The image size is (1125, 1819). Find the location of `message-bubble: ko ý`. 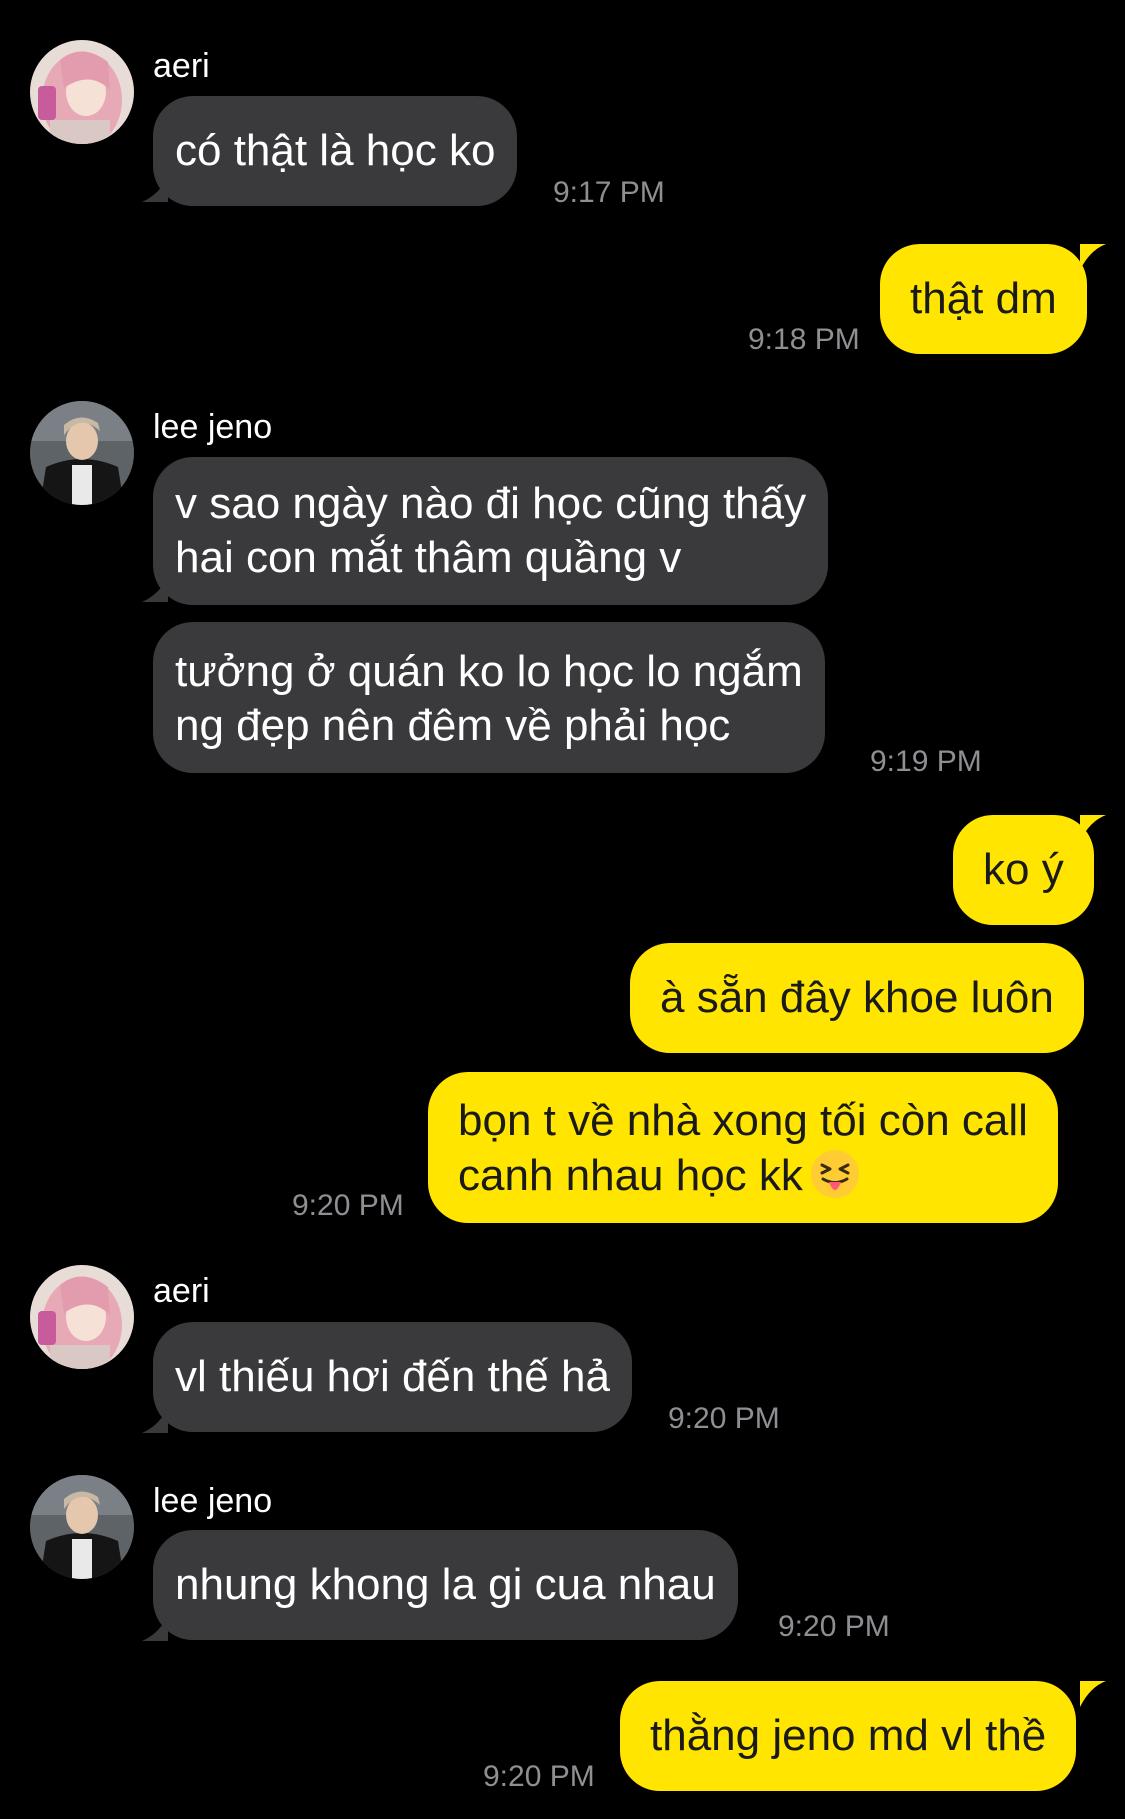

message-bubble: ko ý is located at coordinates (1023, 870).